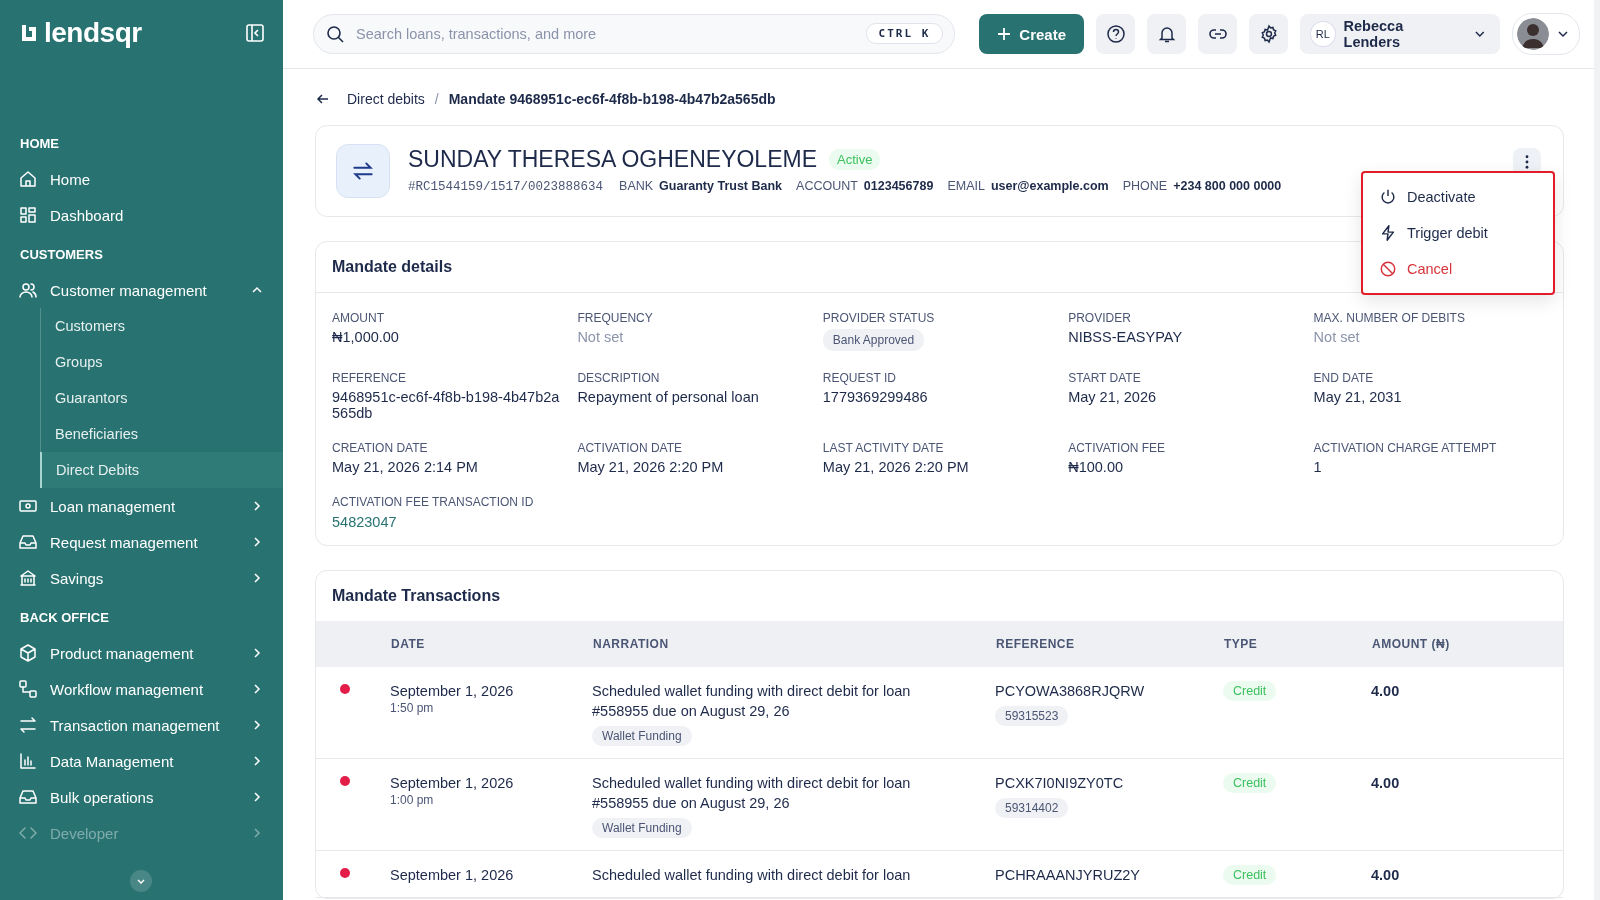 This screenshot has width=1600, height=900. Describe the element at coordinates (1389, 318) in the screenshot. I see `field-label: MAX. NUMBER OF DEBITS` at that location.